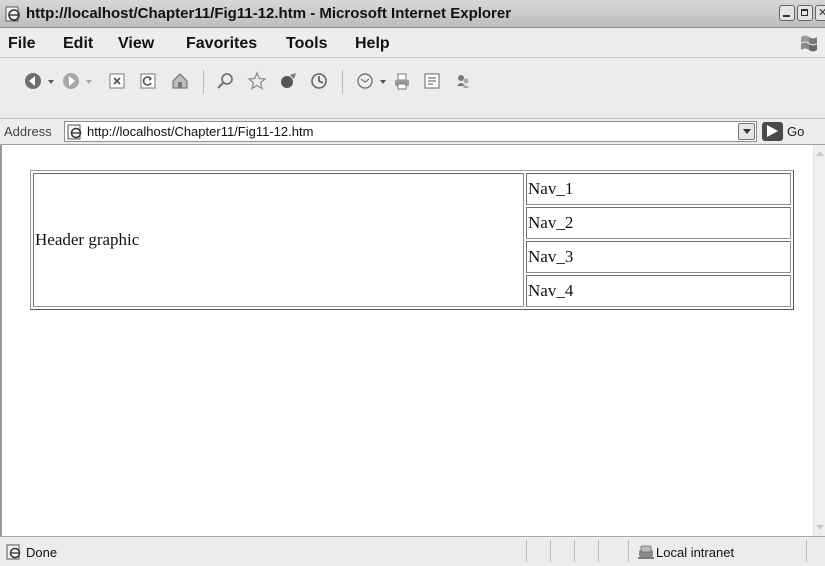  I want to click on print-icon, so click(402, 81).